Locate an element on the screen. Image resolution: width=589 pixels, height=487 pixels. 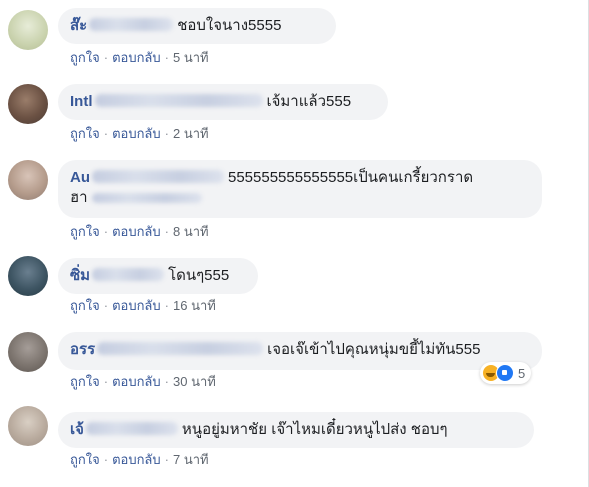
comment-timestamp: 8 นาที is located at coordinates (191, 231).